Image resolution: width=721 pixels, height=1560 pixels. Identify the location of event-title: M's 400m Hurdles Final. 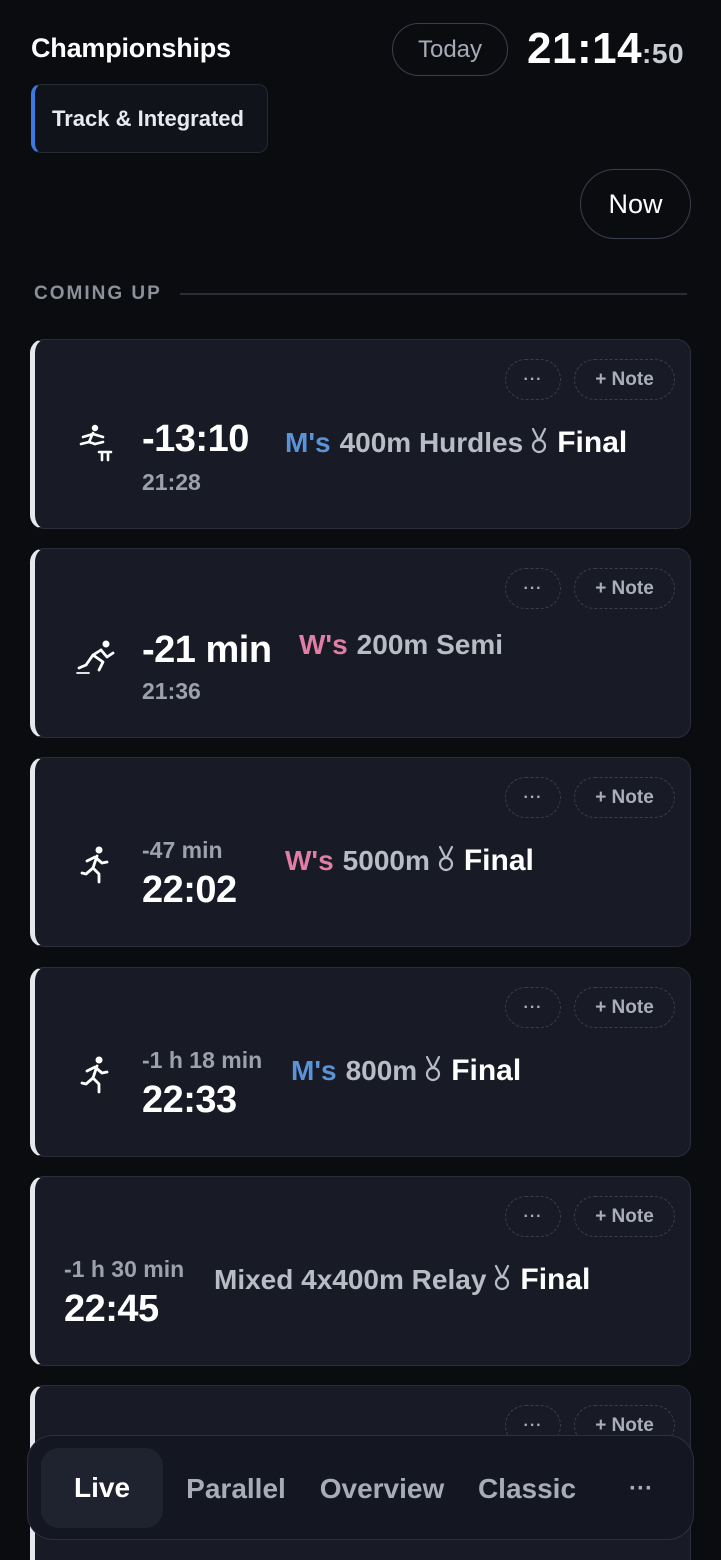
(456, 442).